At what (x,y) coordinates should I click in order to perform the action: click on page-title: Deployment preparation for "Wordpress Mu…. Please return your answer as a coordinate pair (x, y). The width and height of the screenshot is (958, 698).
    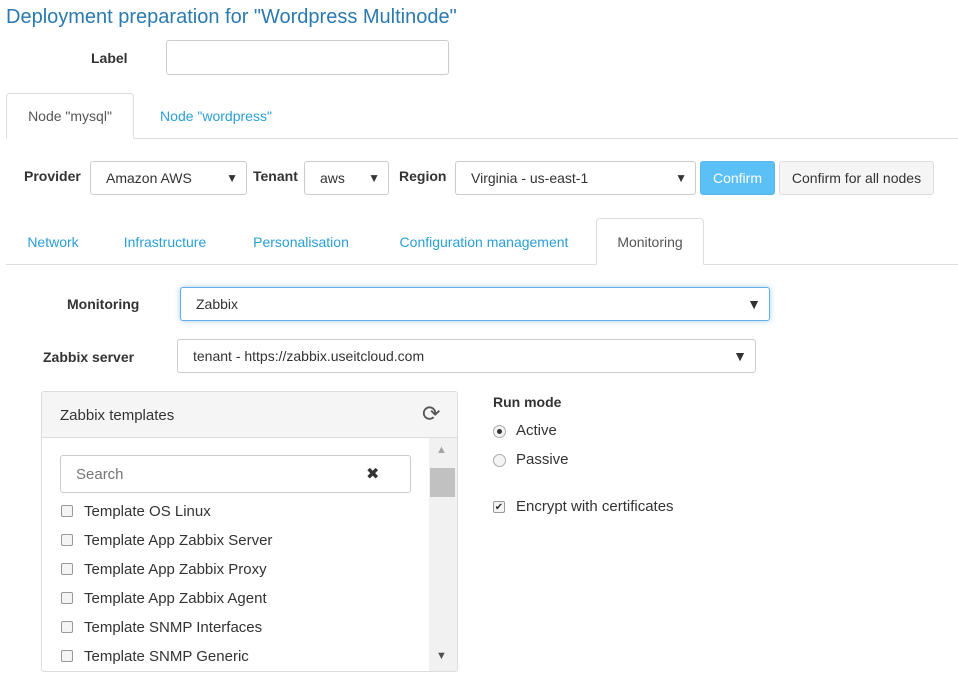
    Looking at the image, I should click on (231, 17).